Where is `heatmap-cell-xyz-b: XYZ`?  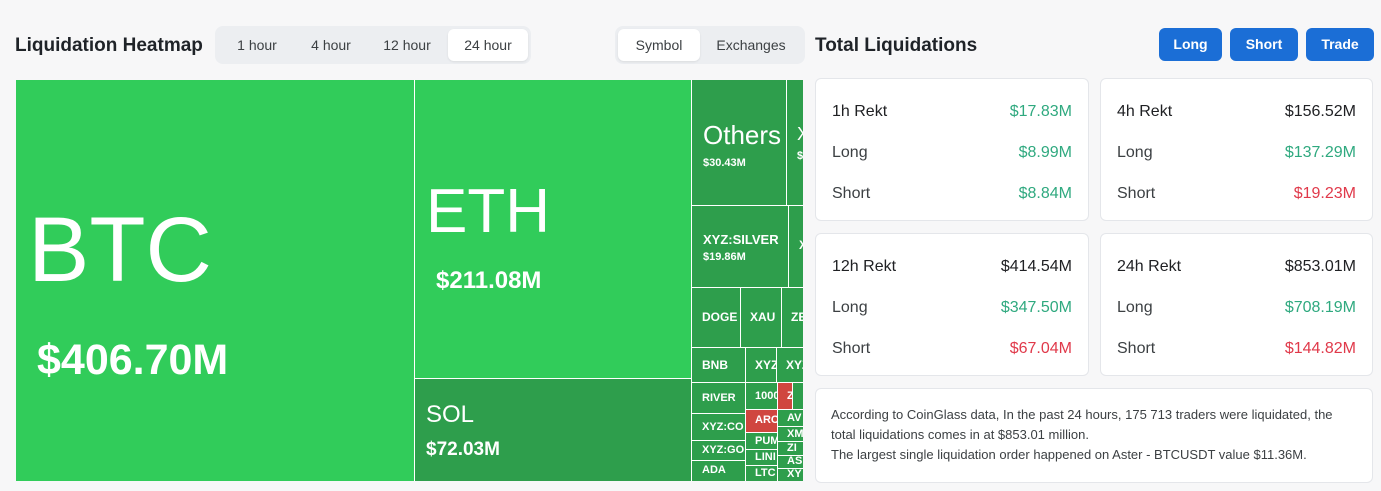 heatmap-cell-xyz-b: XYZ is located at coordinates (790, 365).